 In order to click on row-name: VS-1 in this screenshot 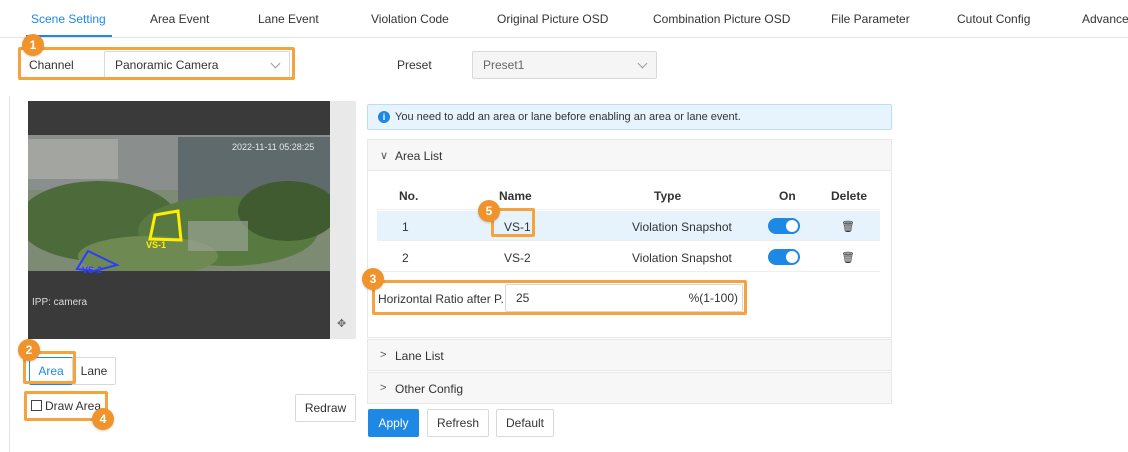, I will do `click(517, 227)`.